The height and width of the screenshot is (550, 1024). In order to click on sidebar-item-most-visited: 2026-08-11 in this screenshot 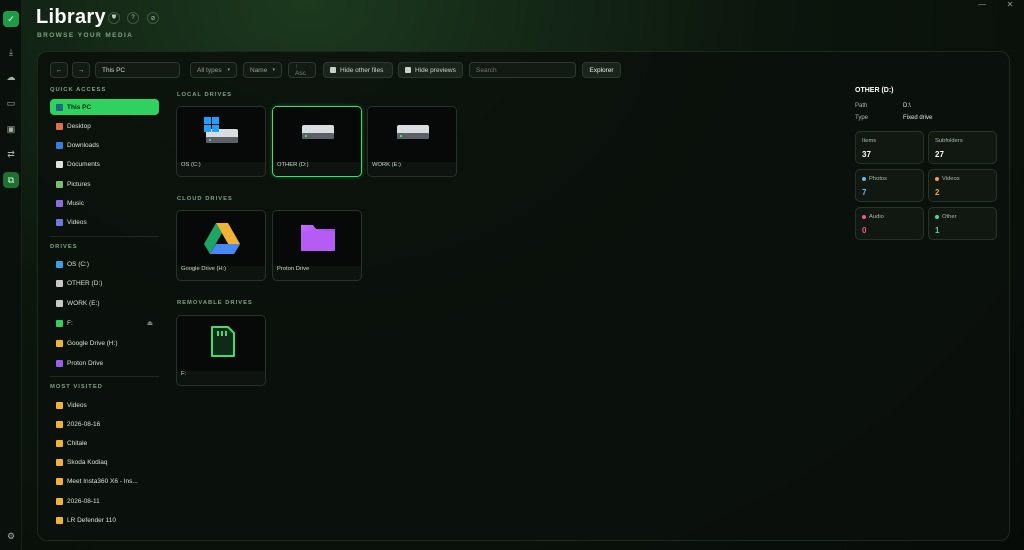, I will do `click(104, 501)`.